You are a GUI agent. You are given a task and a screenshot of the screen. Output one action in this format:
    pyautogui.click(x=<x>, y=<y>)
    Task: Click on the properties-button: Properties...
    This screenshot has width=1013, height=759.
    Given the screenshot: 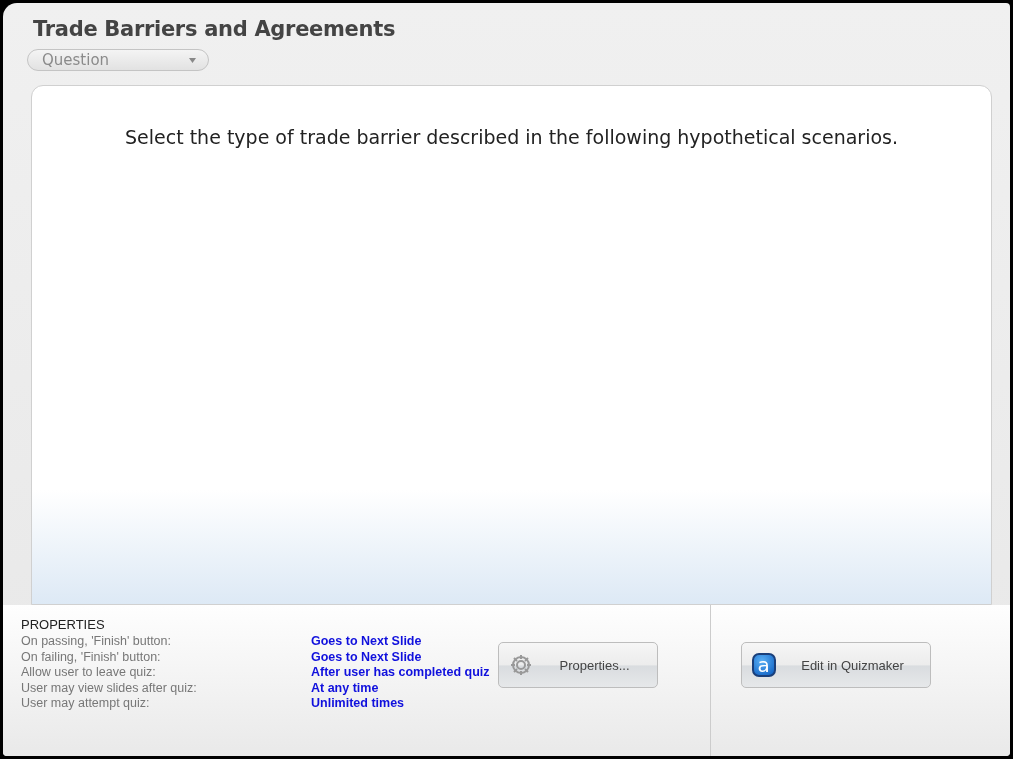 What is the action you would take?
    pyautogui.click(x=577, y=665)
    